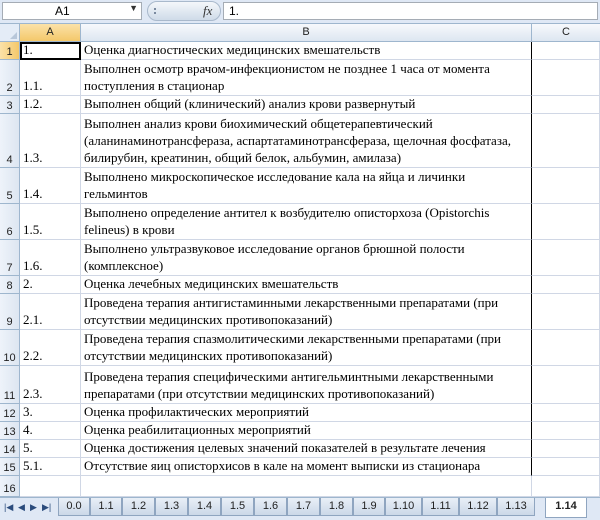  Describe the element at coordinates (204, 507) in the screenshot. I see `sheet-tab: 1.4` at that location.